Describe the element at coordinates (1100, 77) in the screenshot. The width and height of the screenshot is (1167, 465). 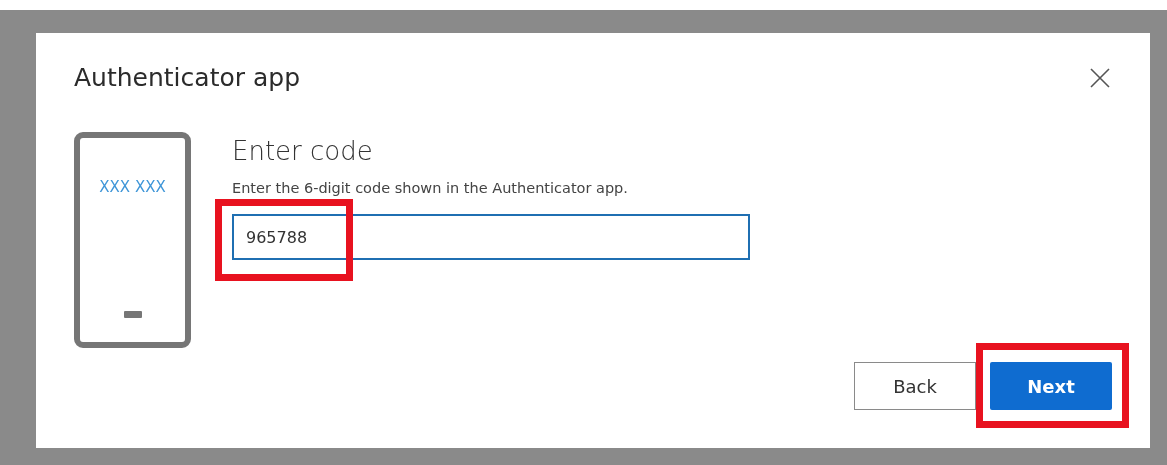
I see `close-icon` at that location.